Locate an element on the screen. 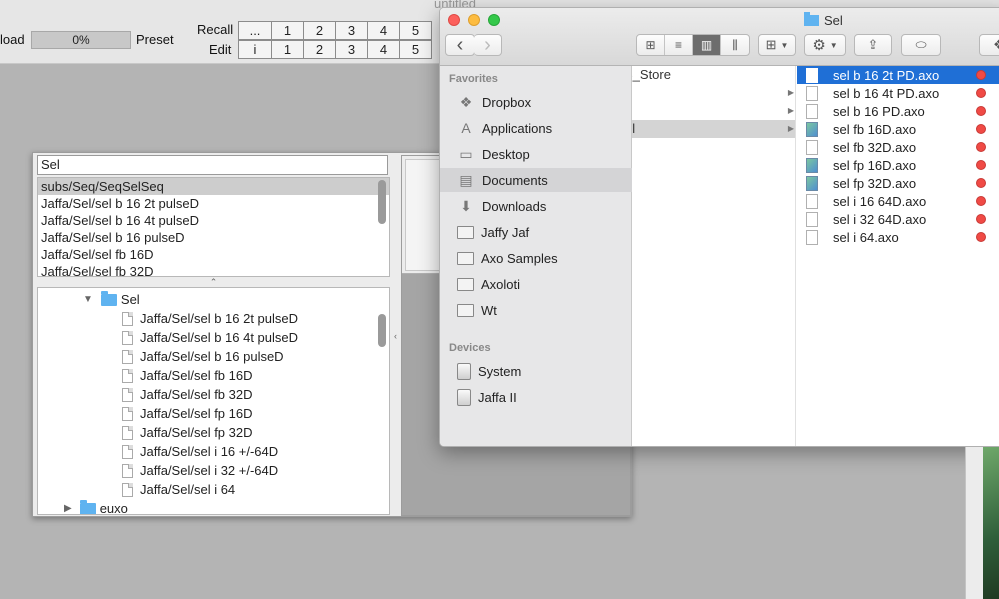  sidebar-item-documents: ▤ Documents is located at coordinates (536, 180).